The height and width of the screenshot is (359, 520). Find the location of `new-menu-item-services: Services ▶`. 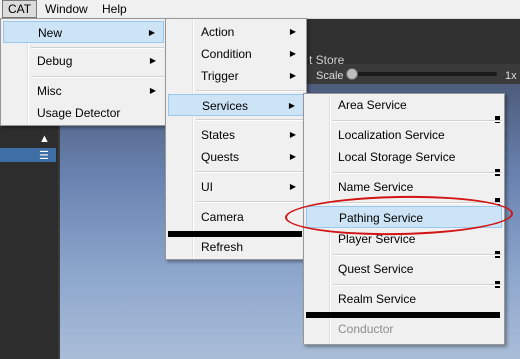

new-menu-item-services: Services ▶ is located at coordinates (236, 105).